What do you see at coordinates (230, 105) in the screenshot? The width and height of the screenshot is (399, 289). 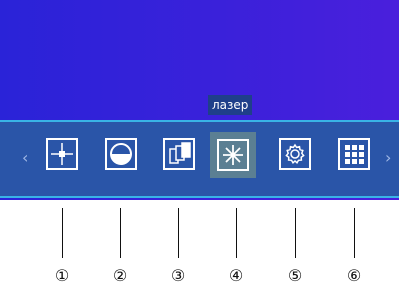 I see `tooltip-laser: лазер` at bounding box center [230, 105].